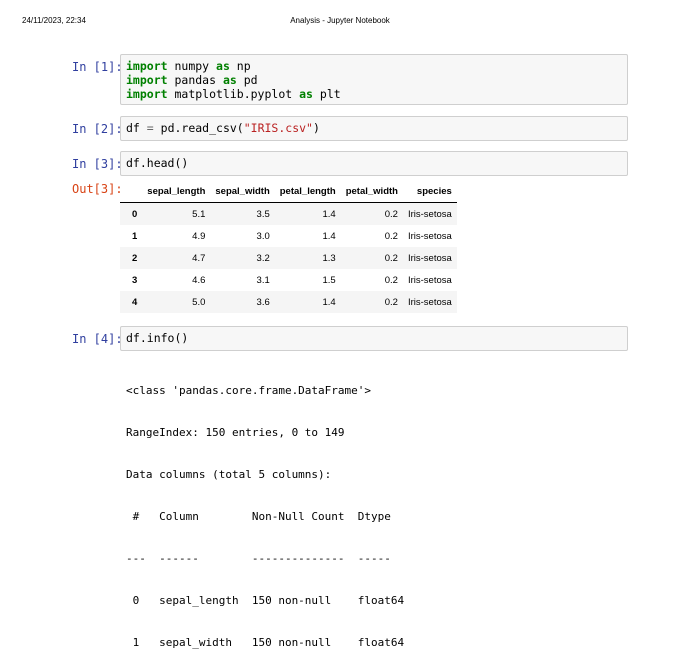  I want to click on output-line: Data columns (total 5 columns):, so click(229, 474).